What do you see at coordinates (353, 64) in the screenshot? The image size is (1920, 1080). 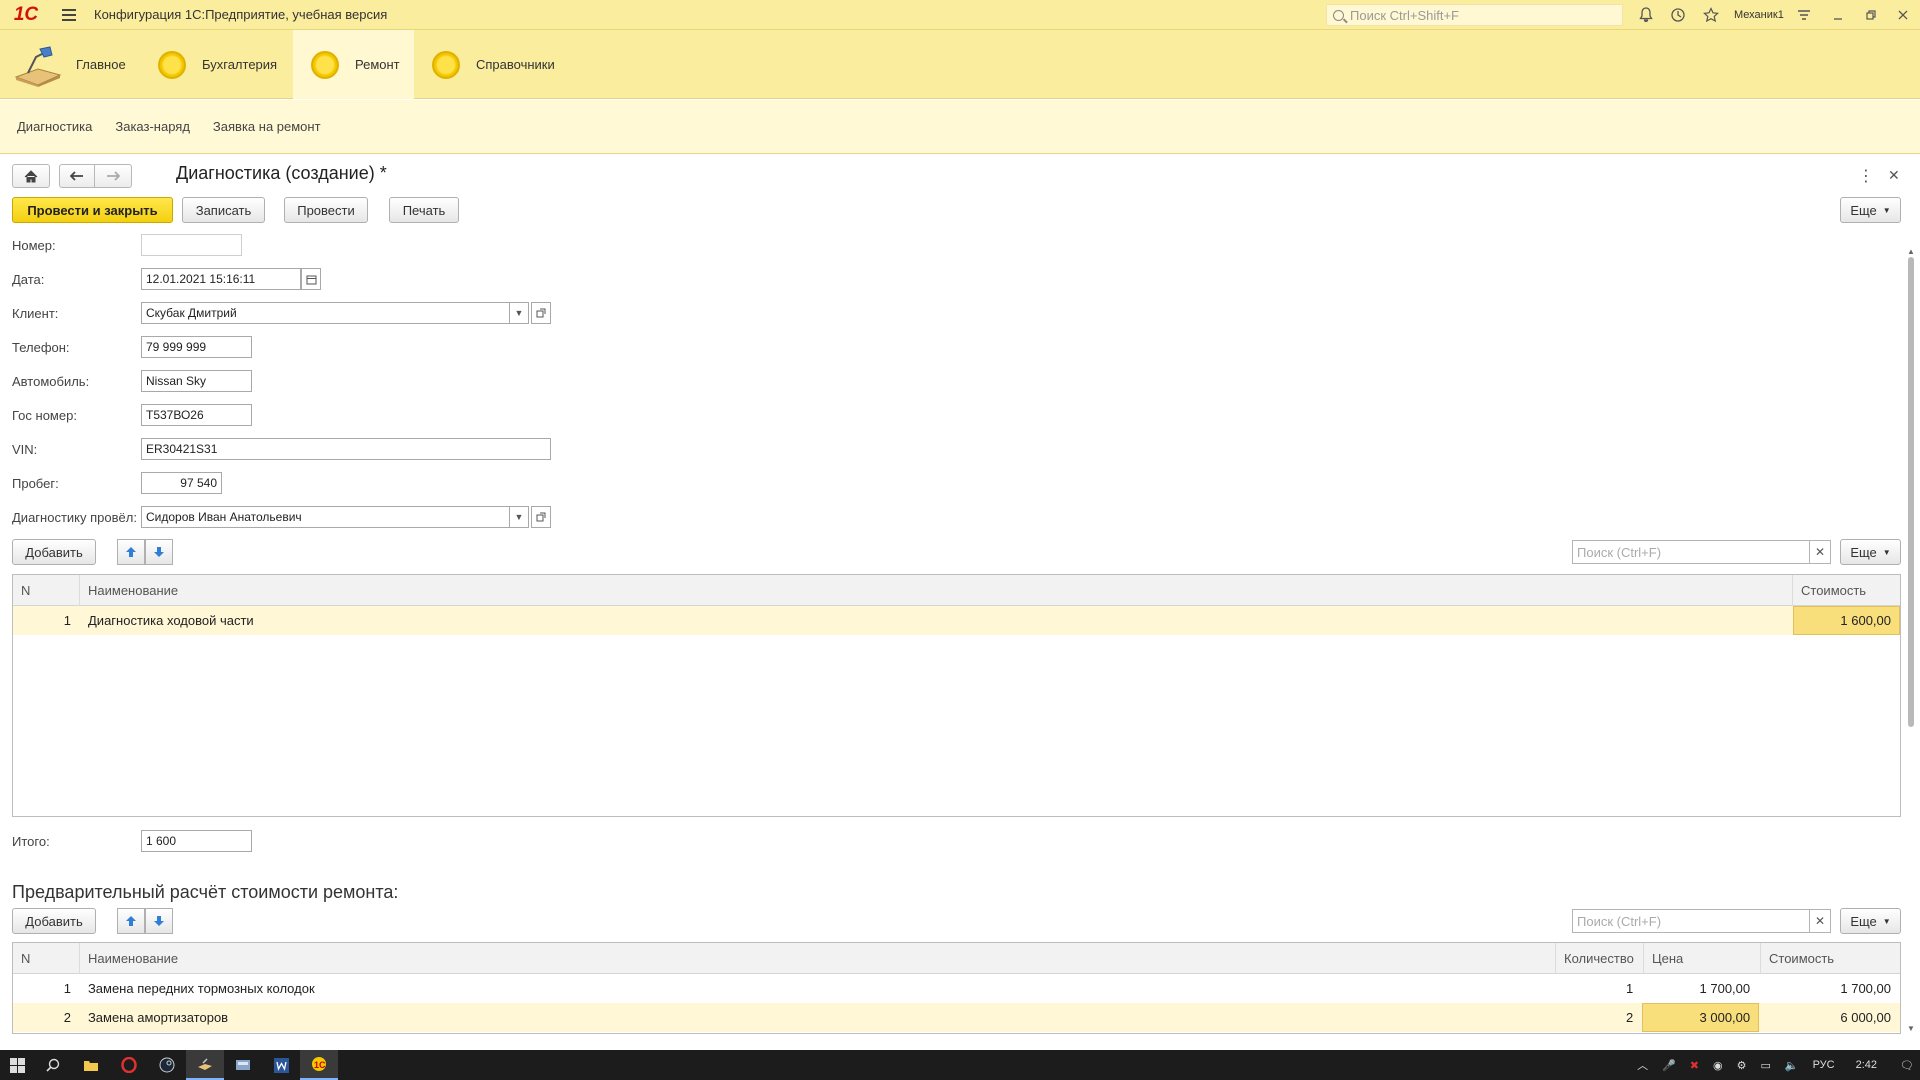 I see `section-repair: Ремонт` at bounding box center [353, 64].